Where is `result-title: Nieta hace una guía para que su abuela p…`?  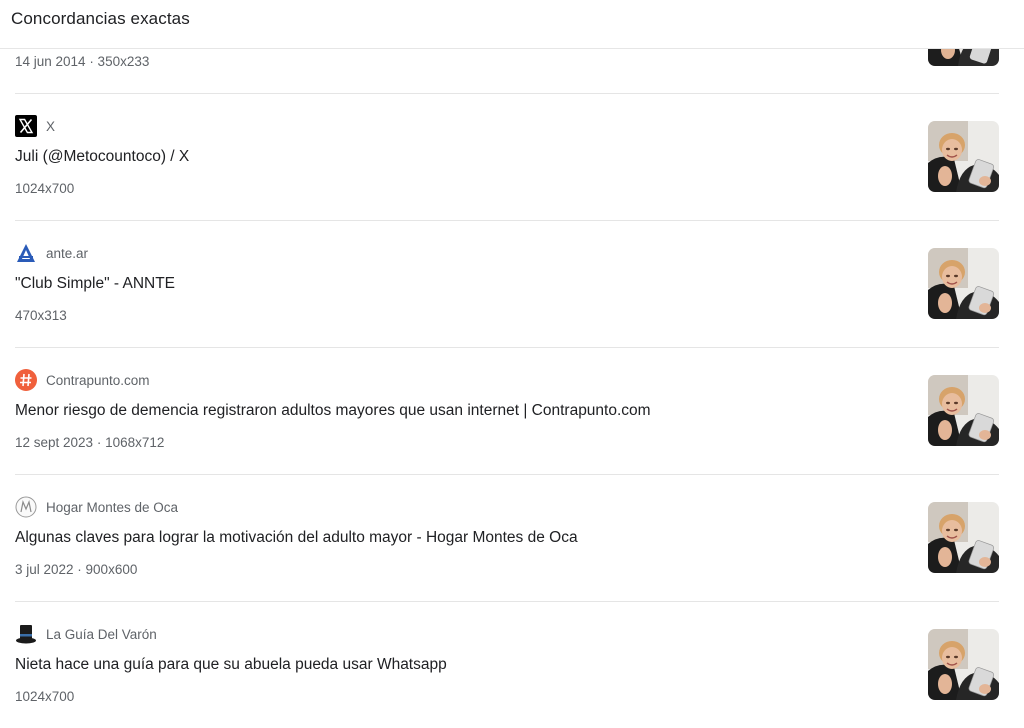
result-title: Nieta hace una guía para que su abuela p… is located at coordinates (231, 665).